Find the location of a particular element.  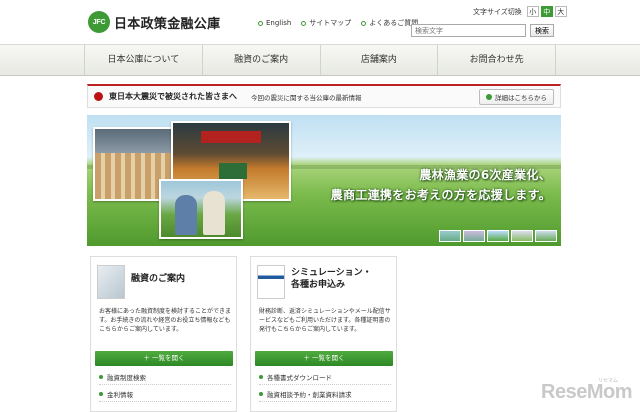

hero-copy: 農林漁業の6次産業化、 農商工連携をお考えの方を応援します。 is located at coordinates (429, 185).